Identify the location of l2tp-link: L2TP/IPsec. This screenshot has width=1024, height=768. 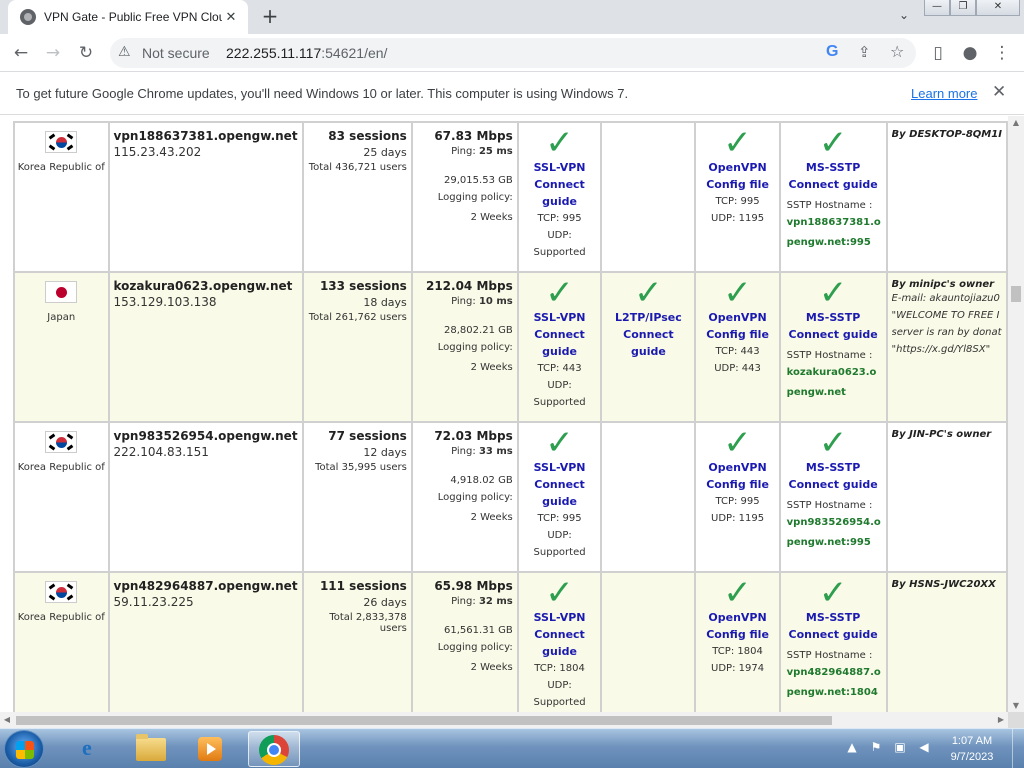
(648, 317).